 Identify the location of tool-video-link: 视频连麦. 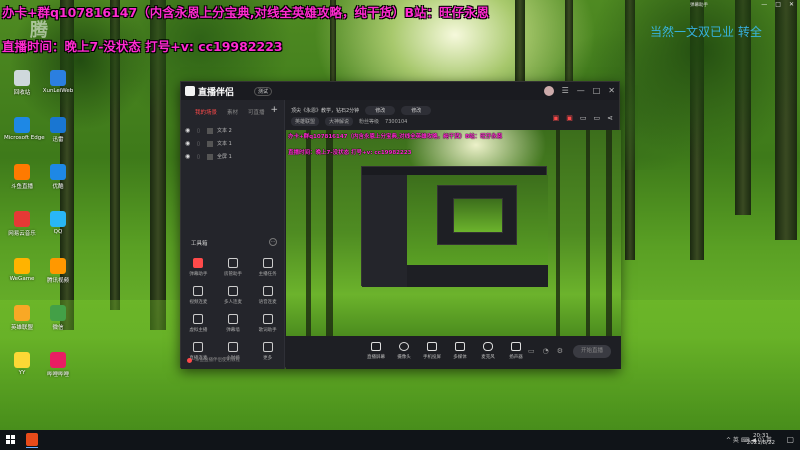
(198, 295).